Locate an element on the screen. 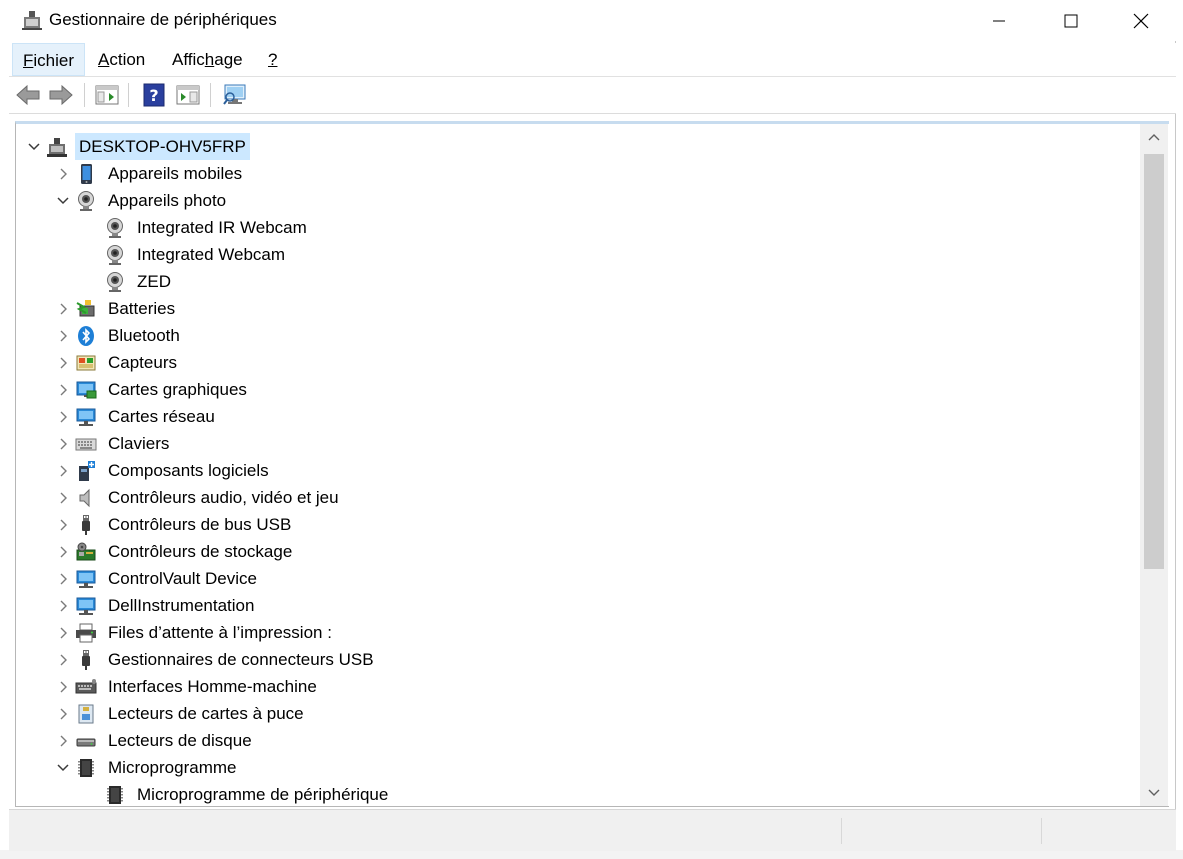 The width and height of the screenshot is (1183, 859). background-window-edge-bottom is located at coordinates (591, 854).